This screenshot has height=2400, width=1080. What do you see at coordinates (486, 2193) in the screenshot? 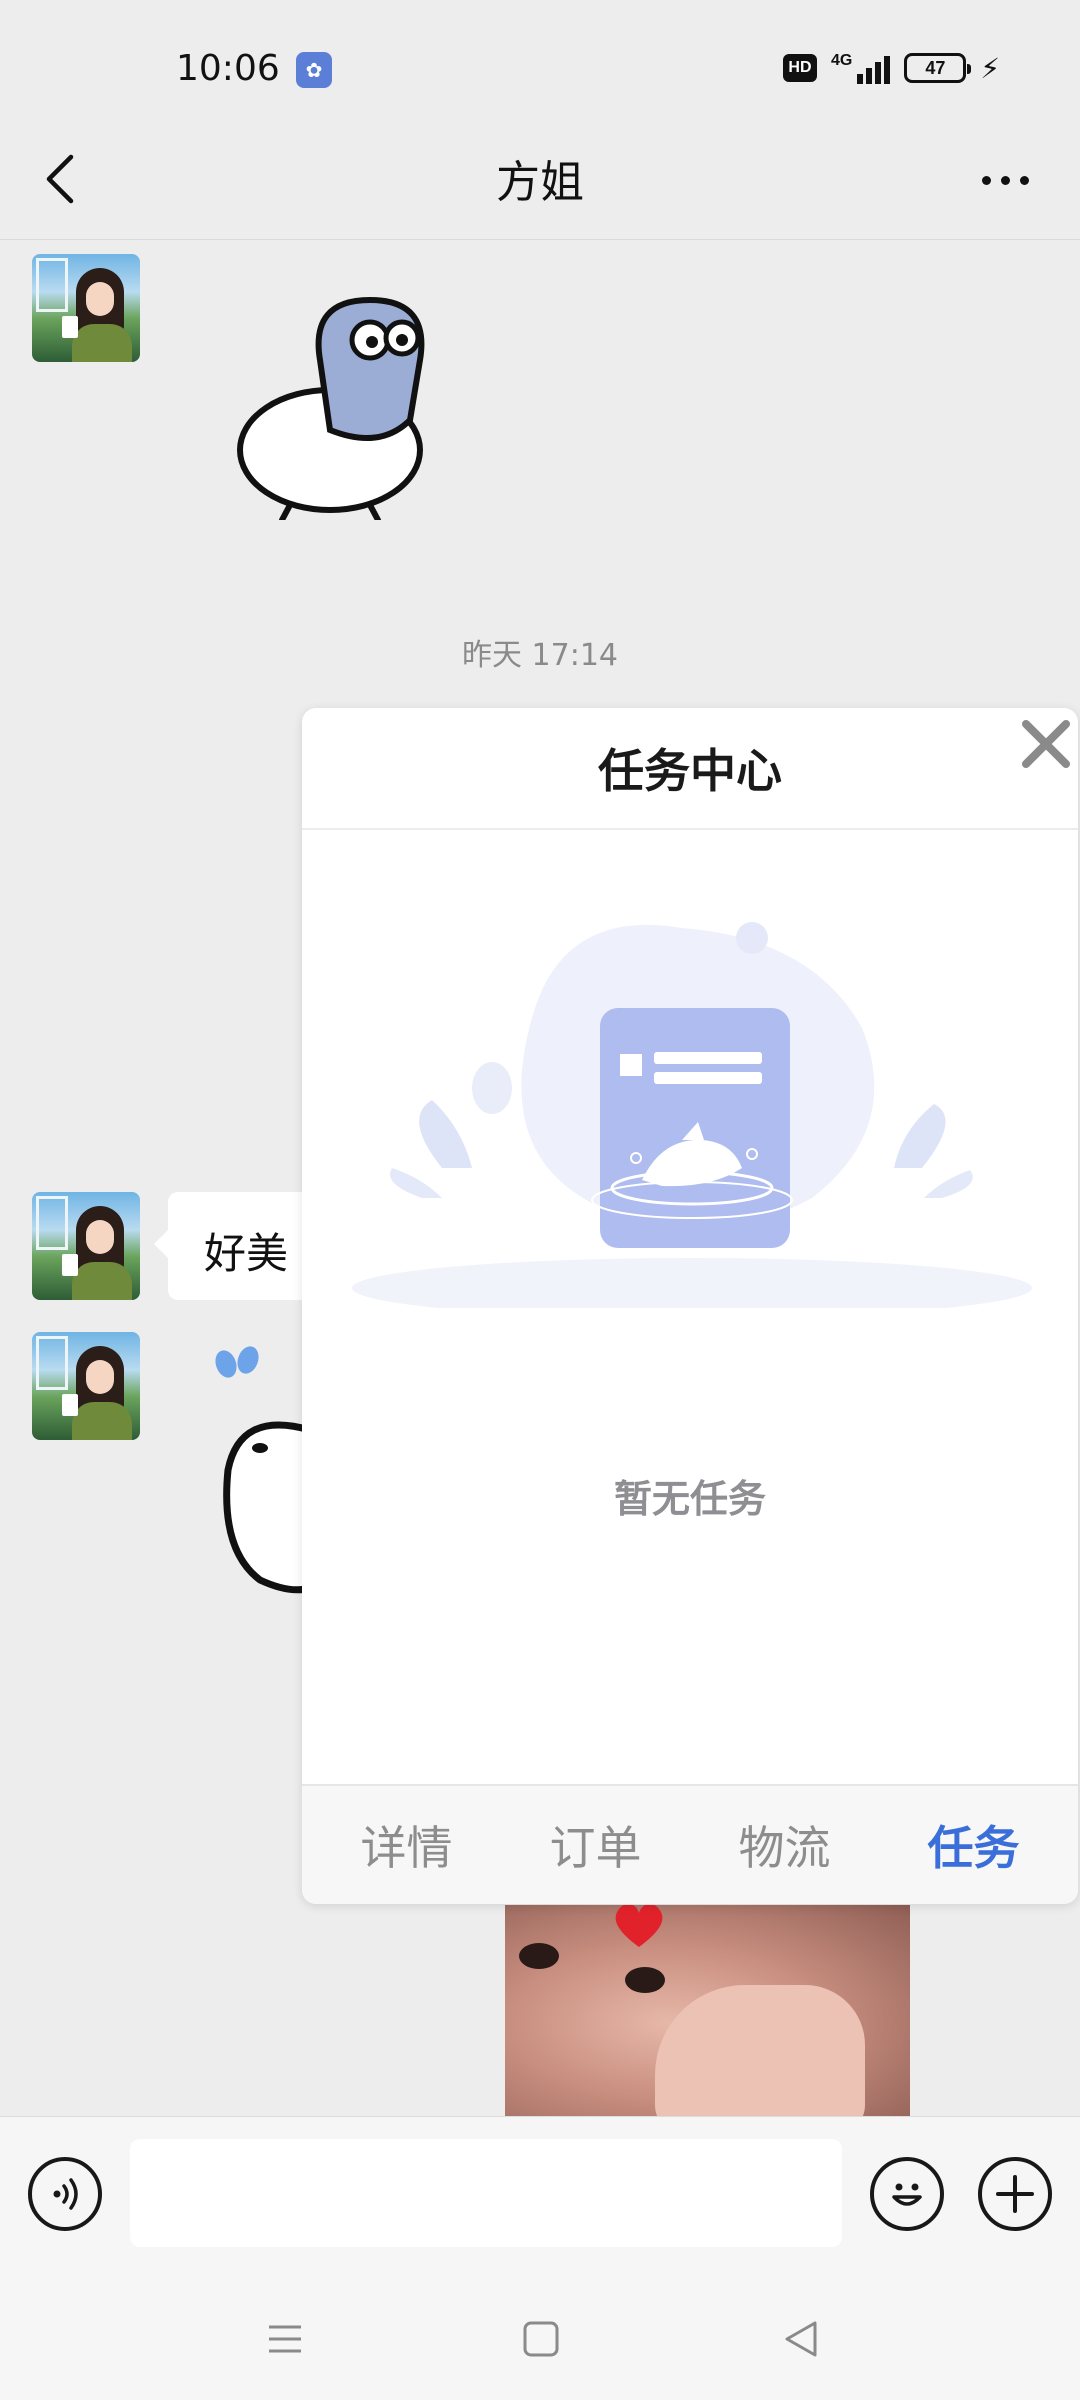
I see `message-input` at bounding box center [486, 2193].